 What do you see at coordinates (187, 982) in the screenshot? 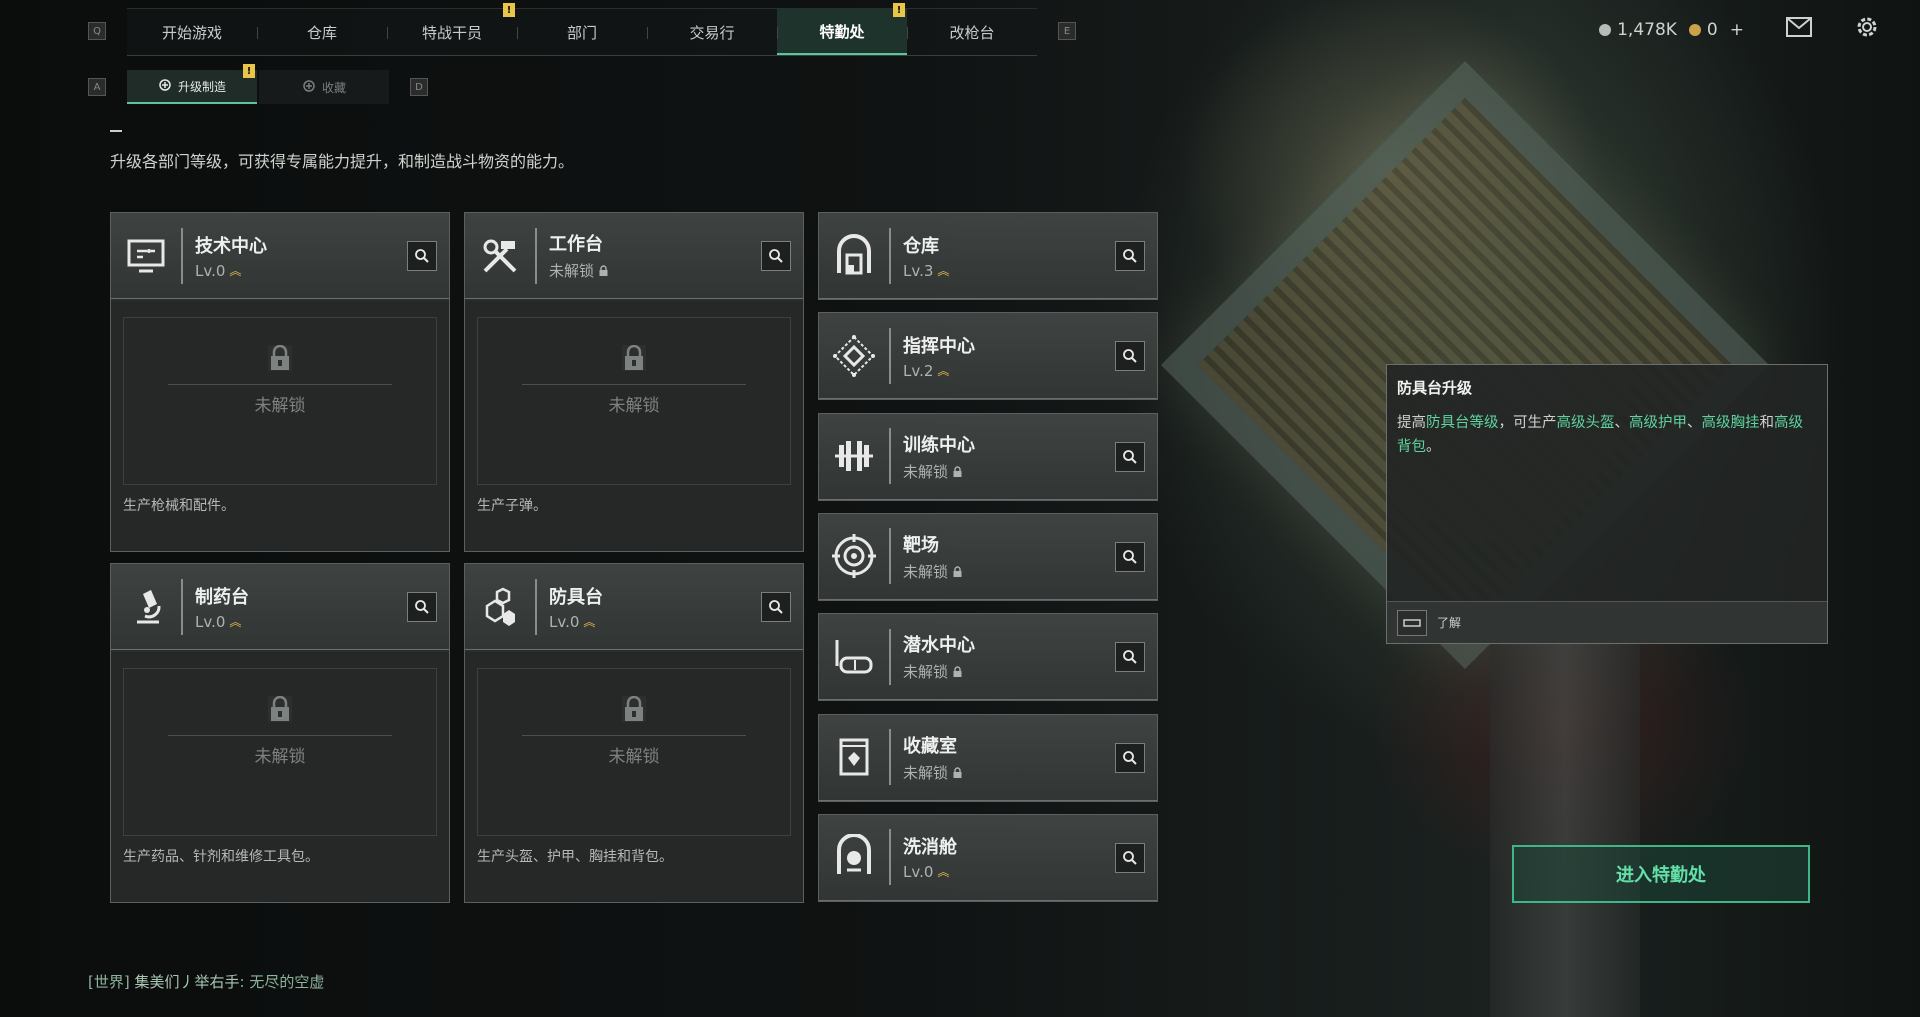
I see `chat-sender: 集美们丿举右手` at bounding box center [187, 982].